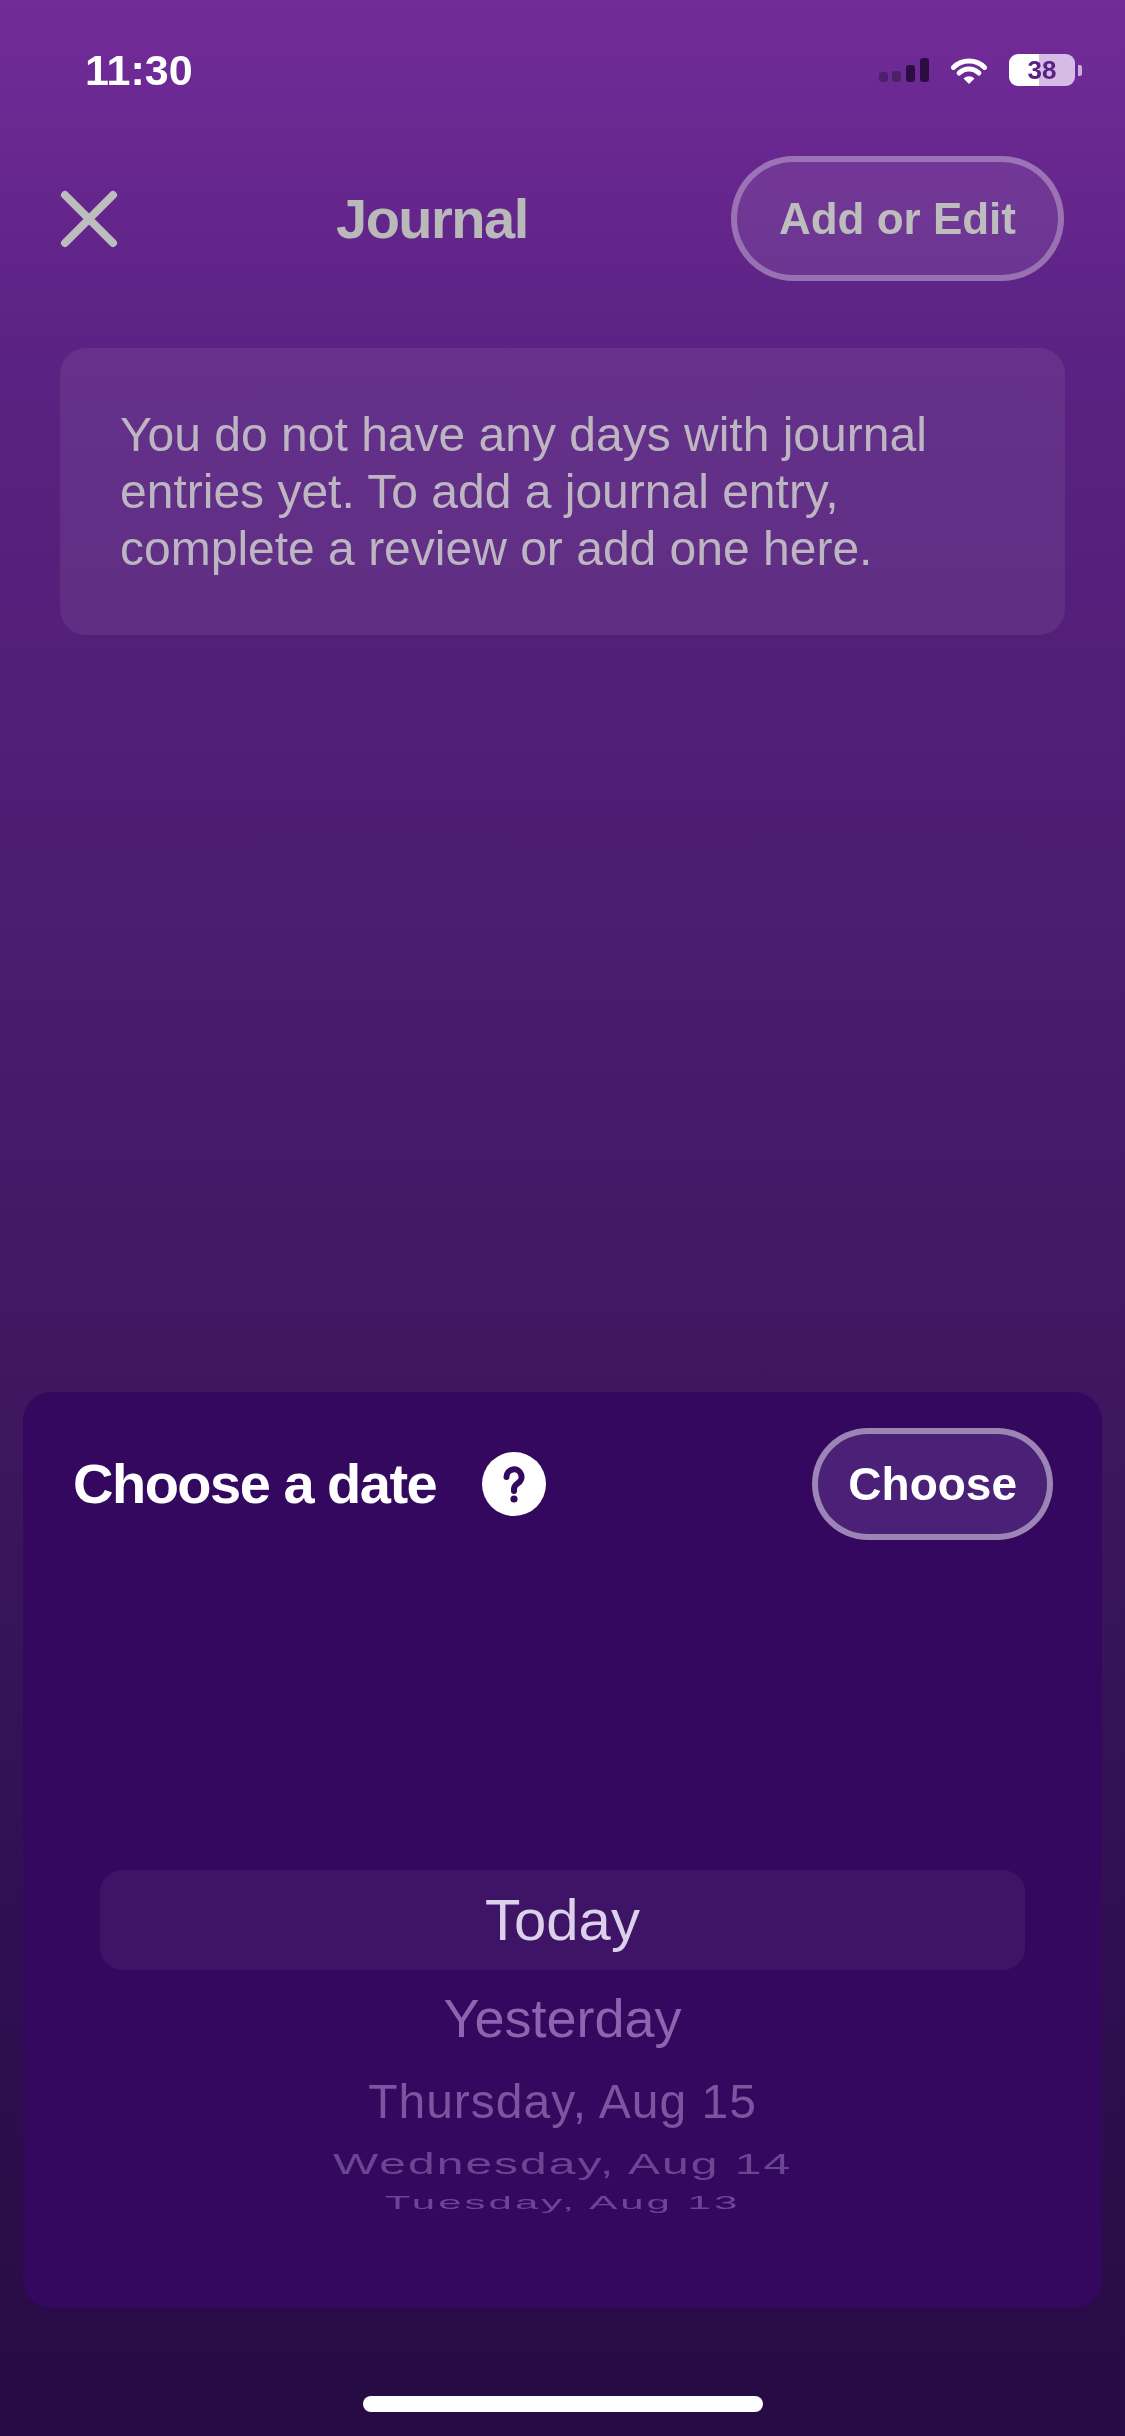 The image size is (1125, 2436). Describe the element at coordinates (562, 2164) in the screenshot. I see `picker-row: Wednesday, Aug 14` at that location.